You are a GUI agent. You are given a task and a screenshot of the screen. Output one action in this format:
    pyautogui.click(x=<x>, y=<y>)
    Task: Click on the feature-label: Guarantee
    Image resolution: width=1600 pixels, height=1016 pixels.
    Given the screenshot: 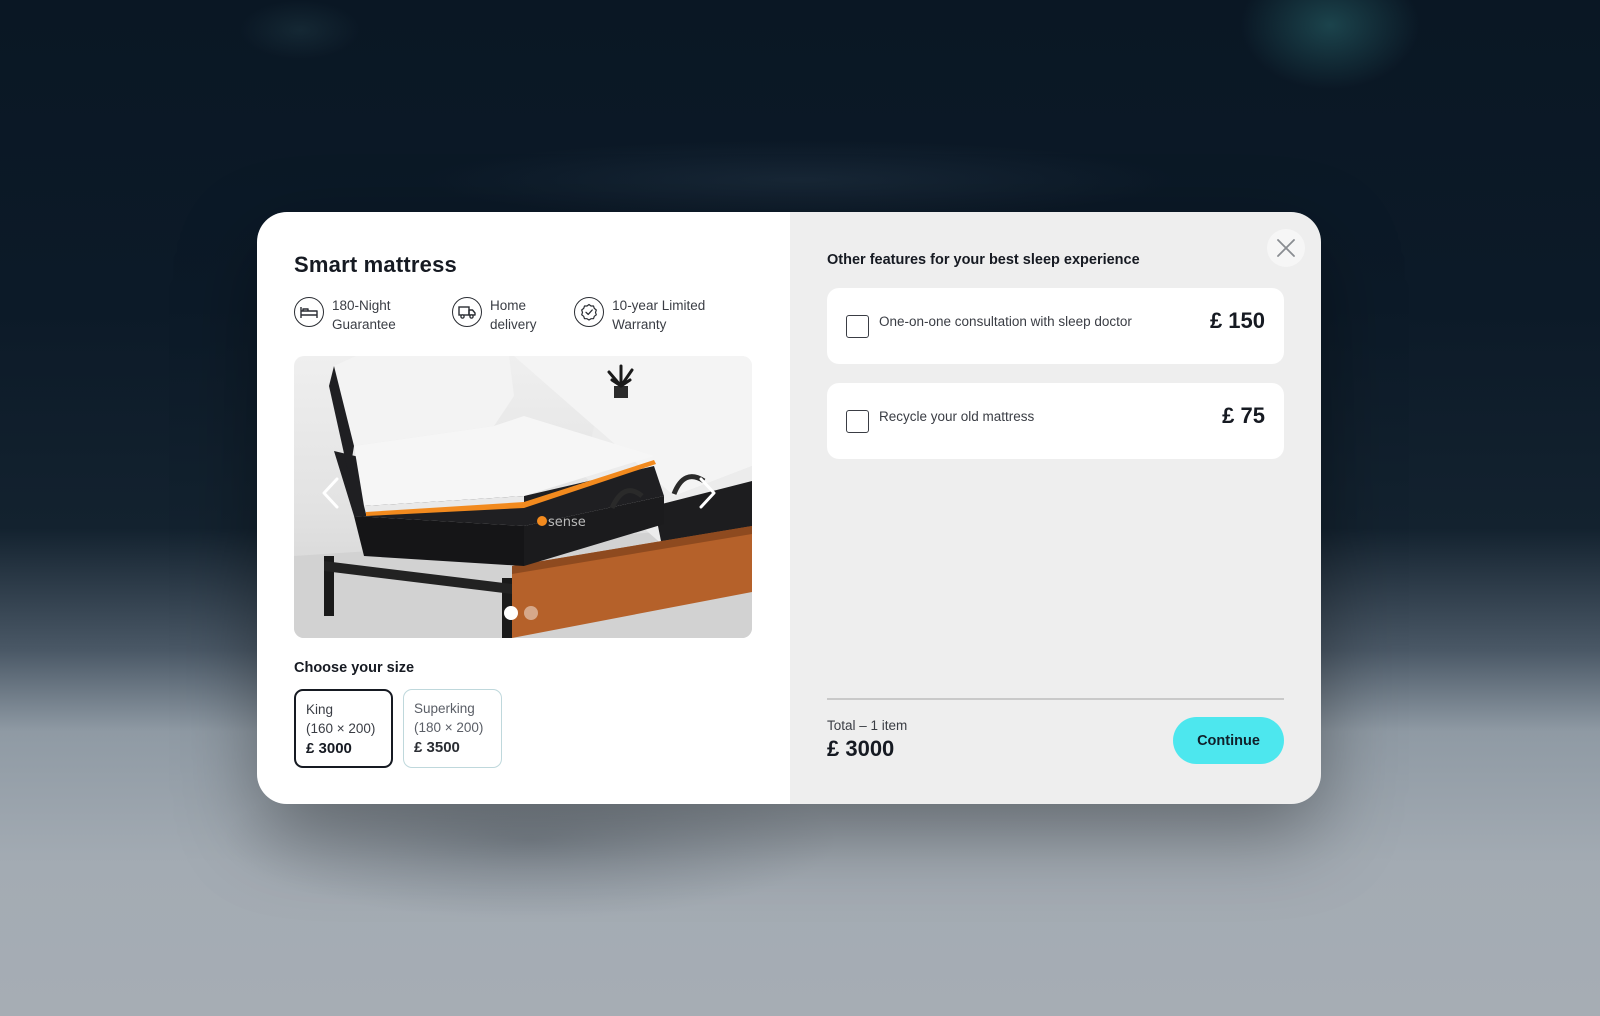 What is the action you would take?
    pyautogui.click(x=364, y=324)
    